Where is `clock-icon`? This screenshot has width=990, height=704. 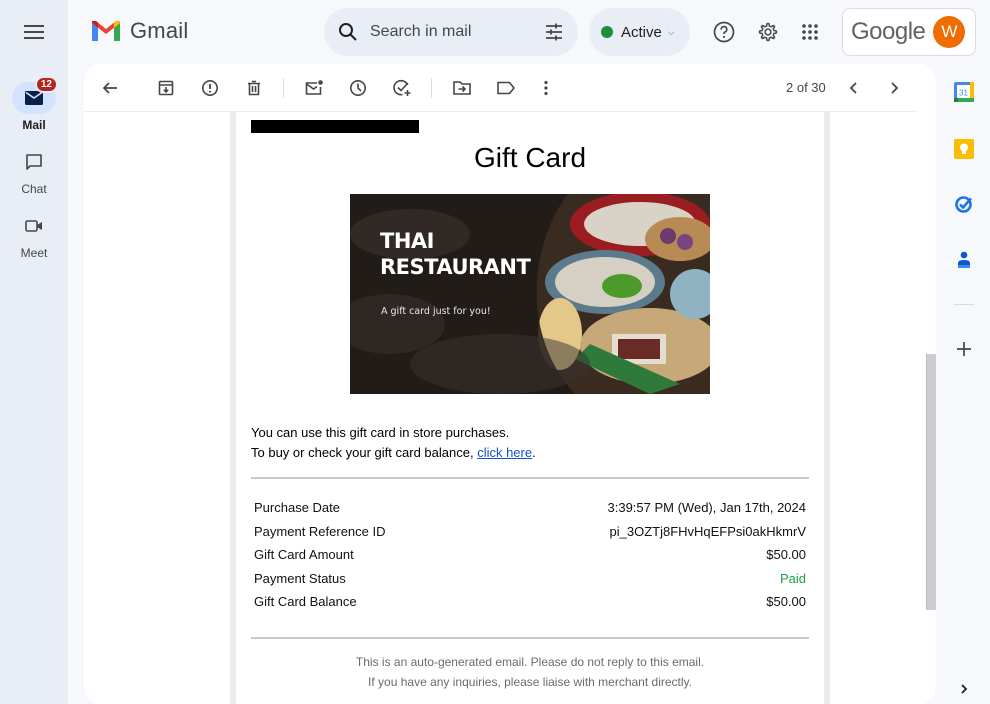 clock-icon is located at coordinates (358, 88).